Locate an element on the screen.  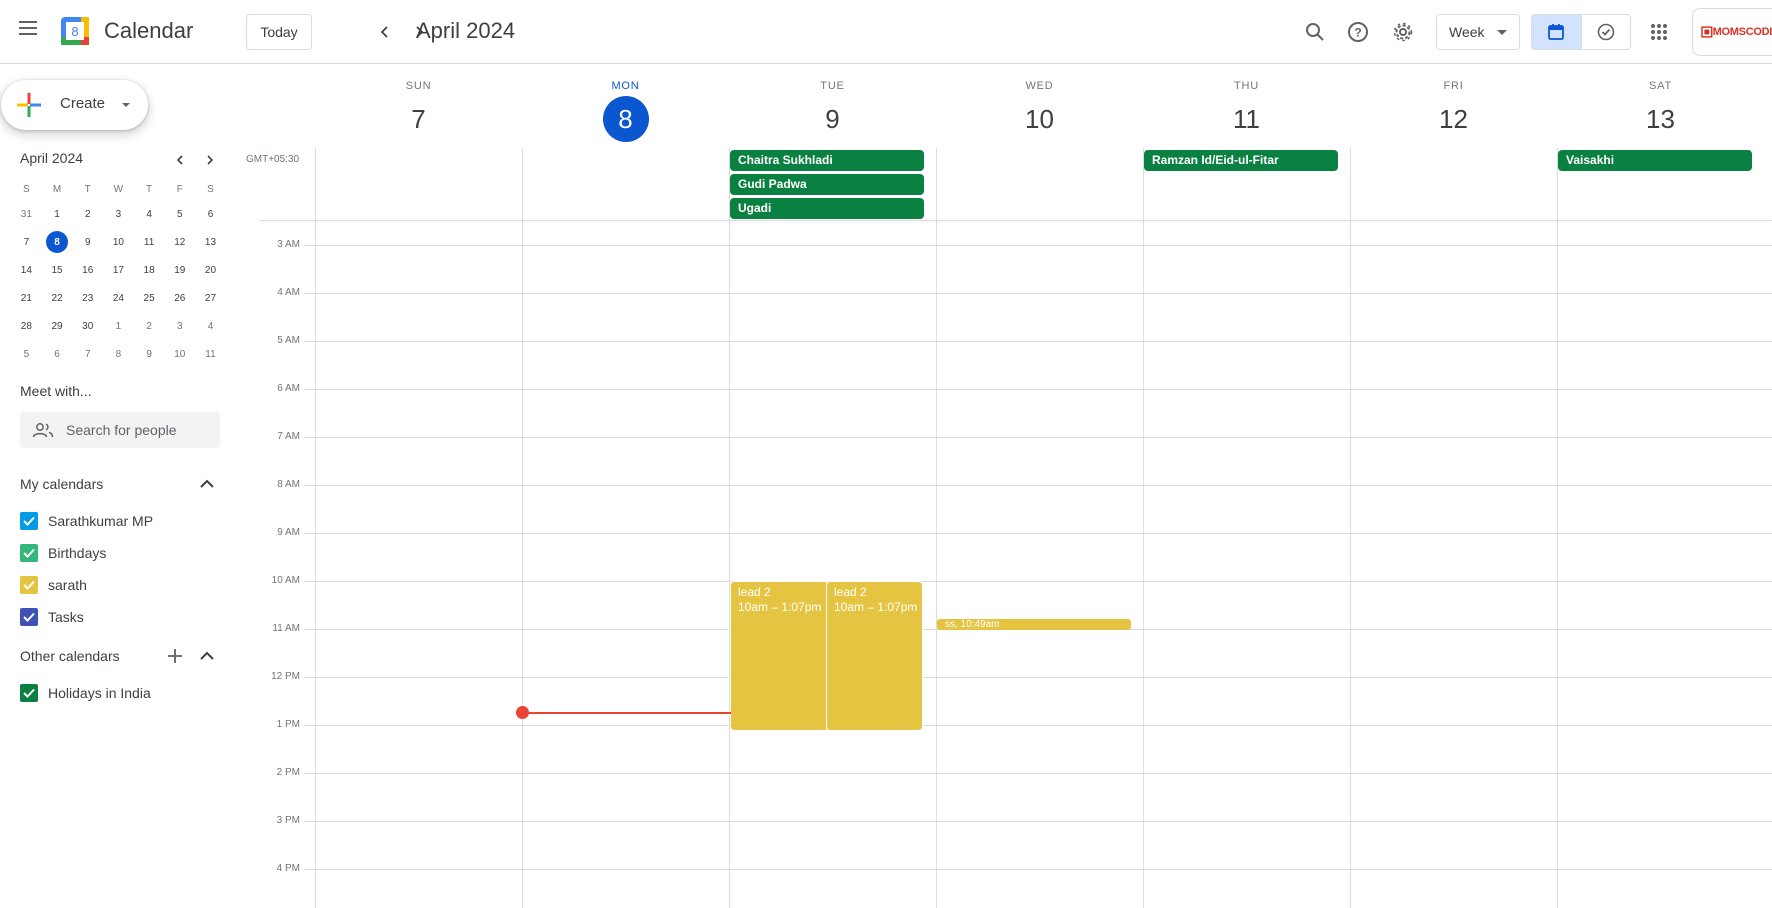
mini-calendar-day: 16 is located at coordinates (87, 270).